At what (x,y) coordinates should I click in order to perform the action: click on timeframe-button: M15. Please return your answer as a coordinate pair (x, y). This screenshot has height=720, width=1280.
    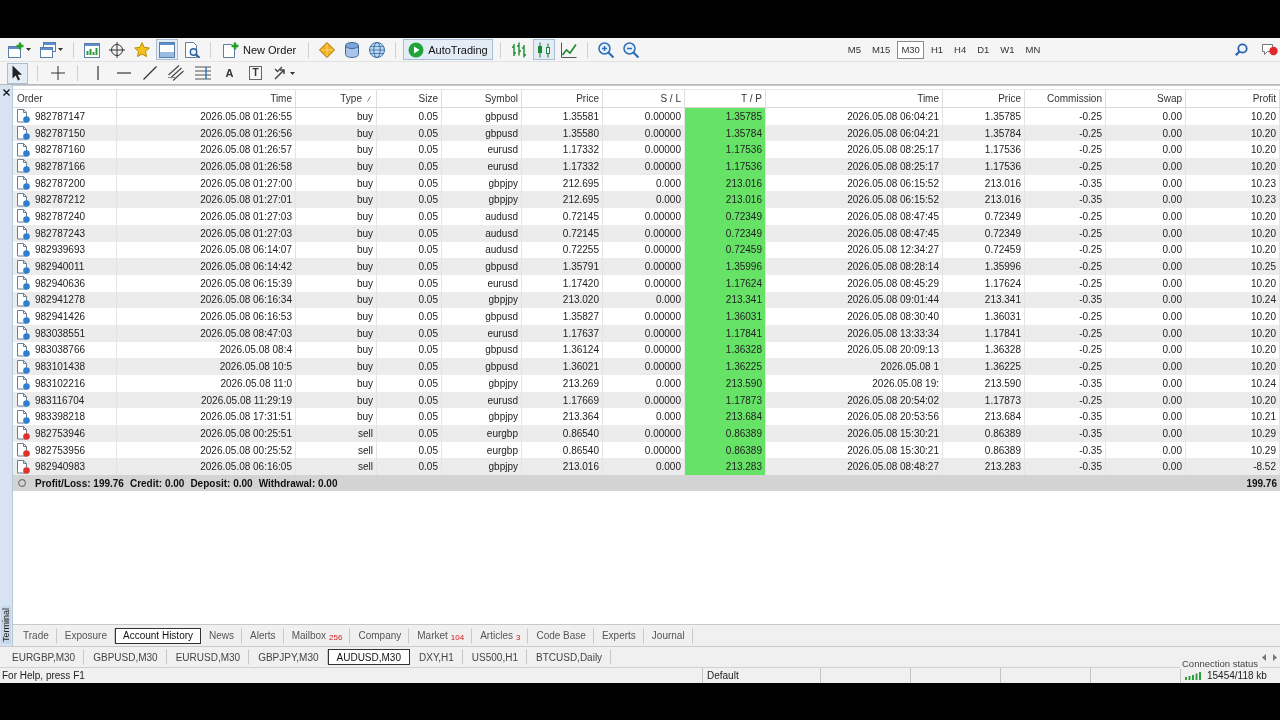
    Looking at the image, I should click on (881, 49).